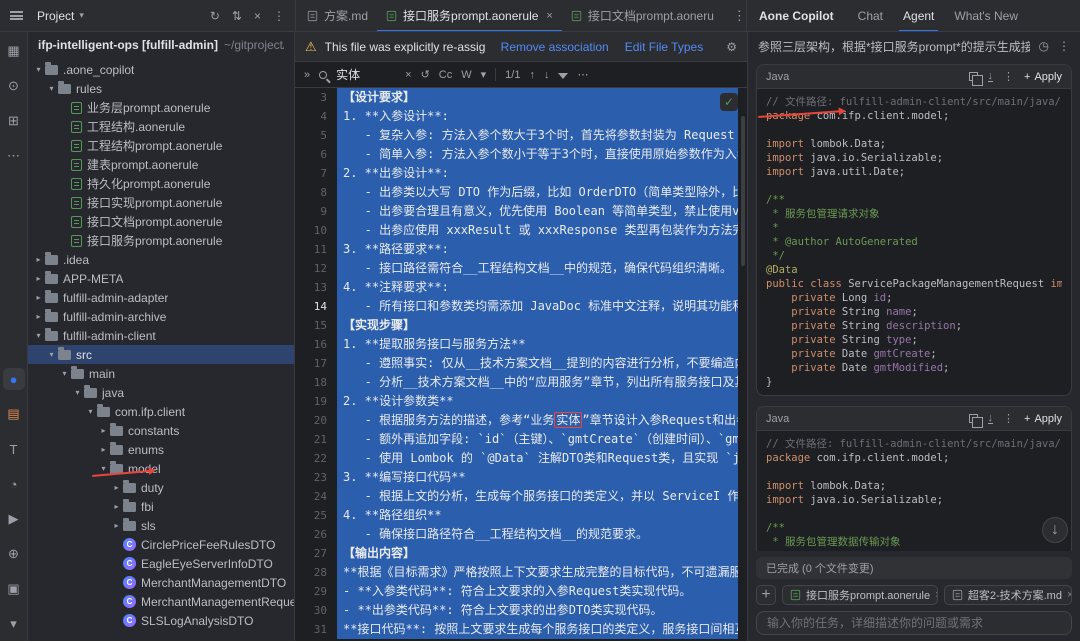  What do you see at coordinates (521, 287) in the screenshot?
I see `editor-line-13: 13 4. **注释要求**:` at bounding box center [521, 287].